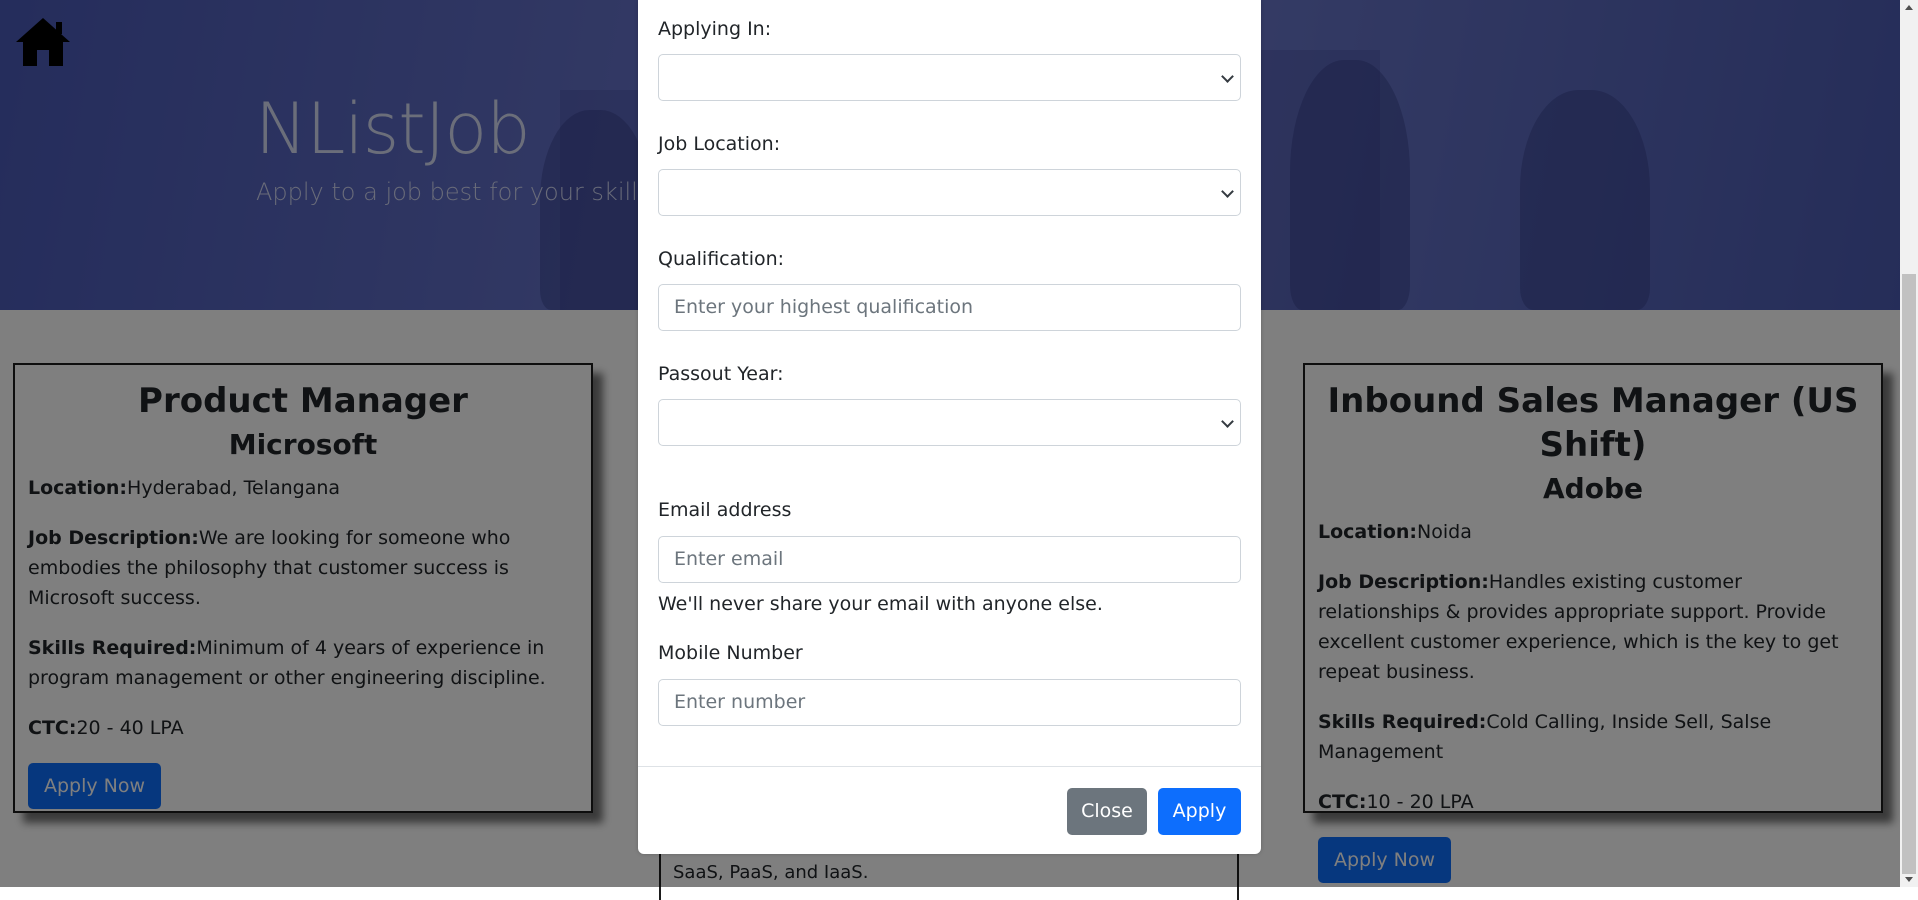 The image size is (1918, 900). I want to click on email-input: Enter email, so click(949, 559).